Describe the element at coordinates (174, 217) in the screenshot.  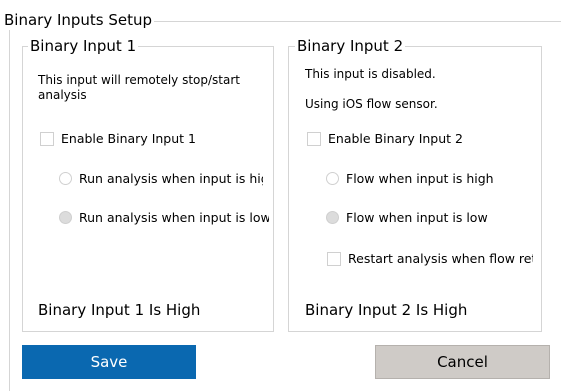
I see `run-when-low-label: Run analysis when input is low` at that location.